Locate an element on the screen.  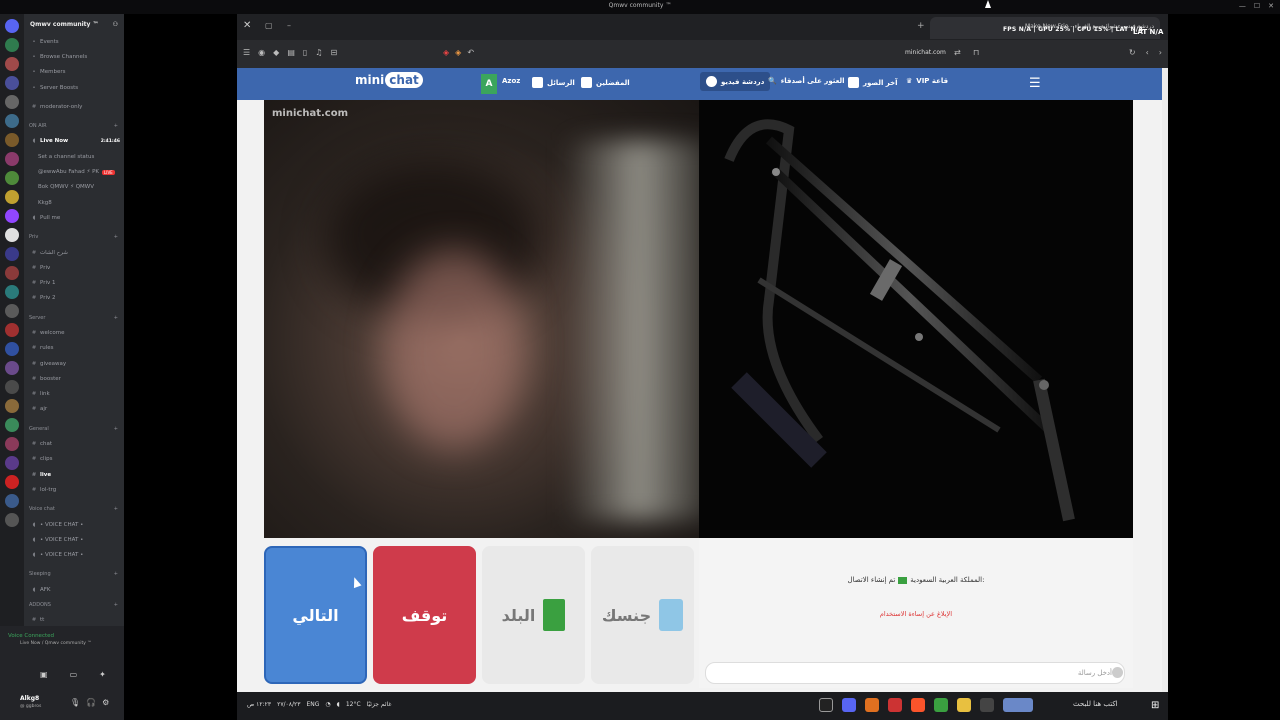
channel-item: # lol-trg is located at coordinates (74, 489).